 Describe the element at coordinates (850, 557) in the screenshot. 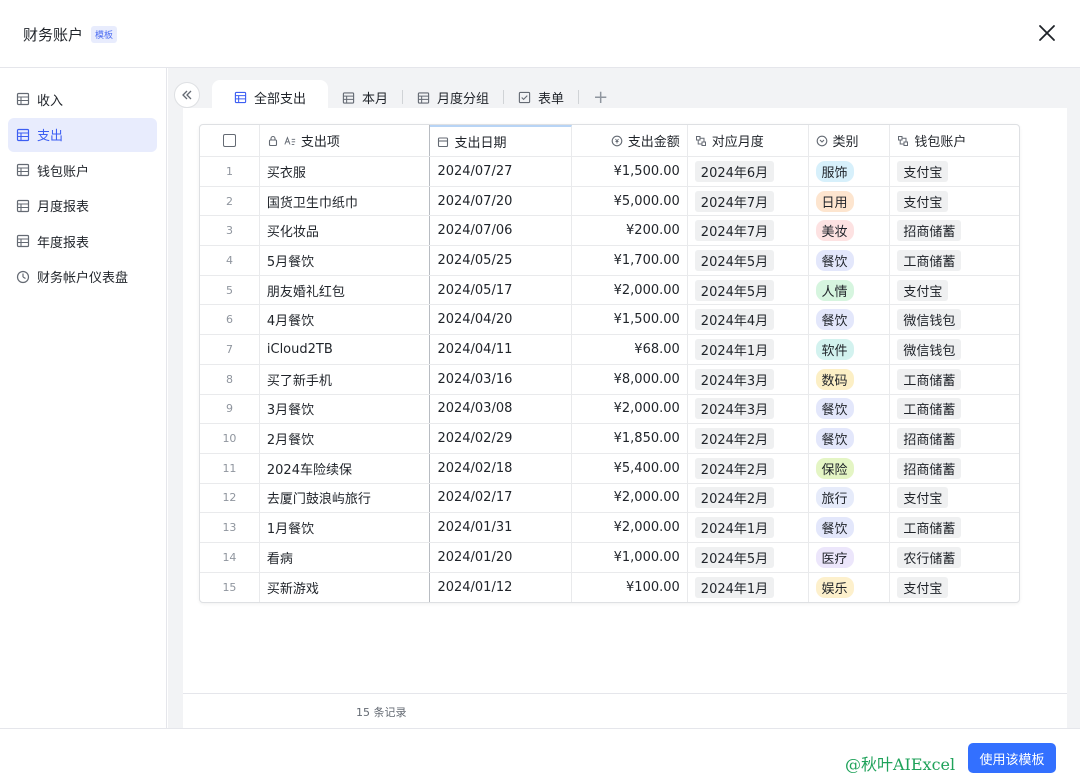

I see `category-tag-cell: 医疗` at that location.